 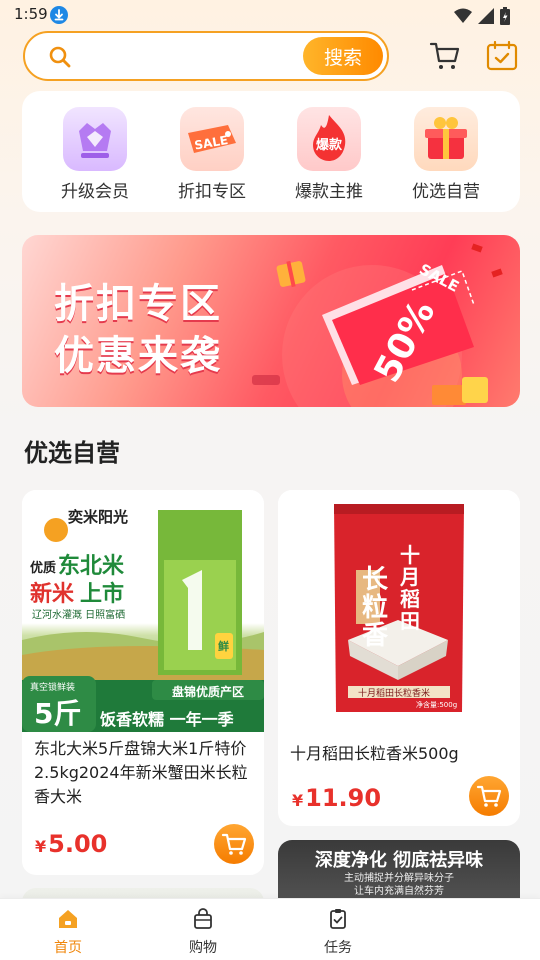 What do you see at coordinates (138, 356) in the screenshot?
I see `banner-subtitle: 优惠来袭` at bounding box center [138, 356].